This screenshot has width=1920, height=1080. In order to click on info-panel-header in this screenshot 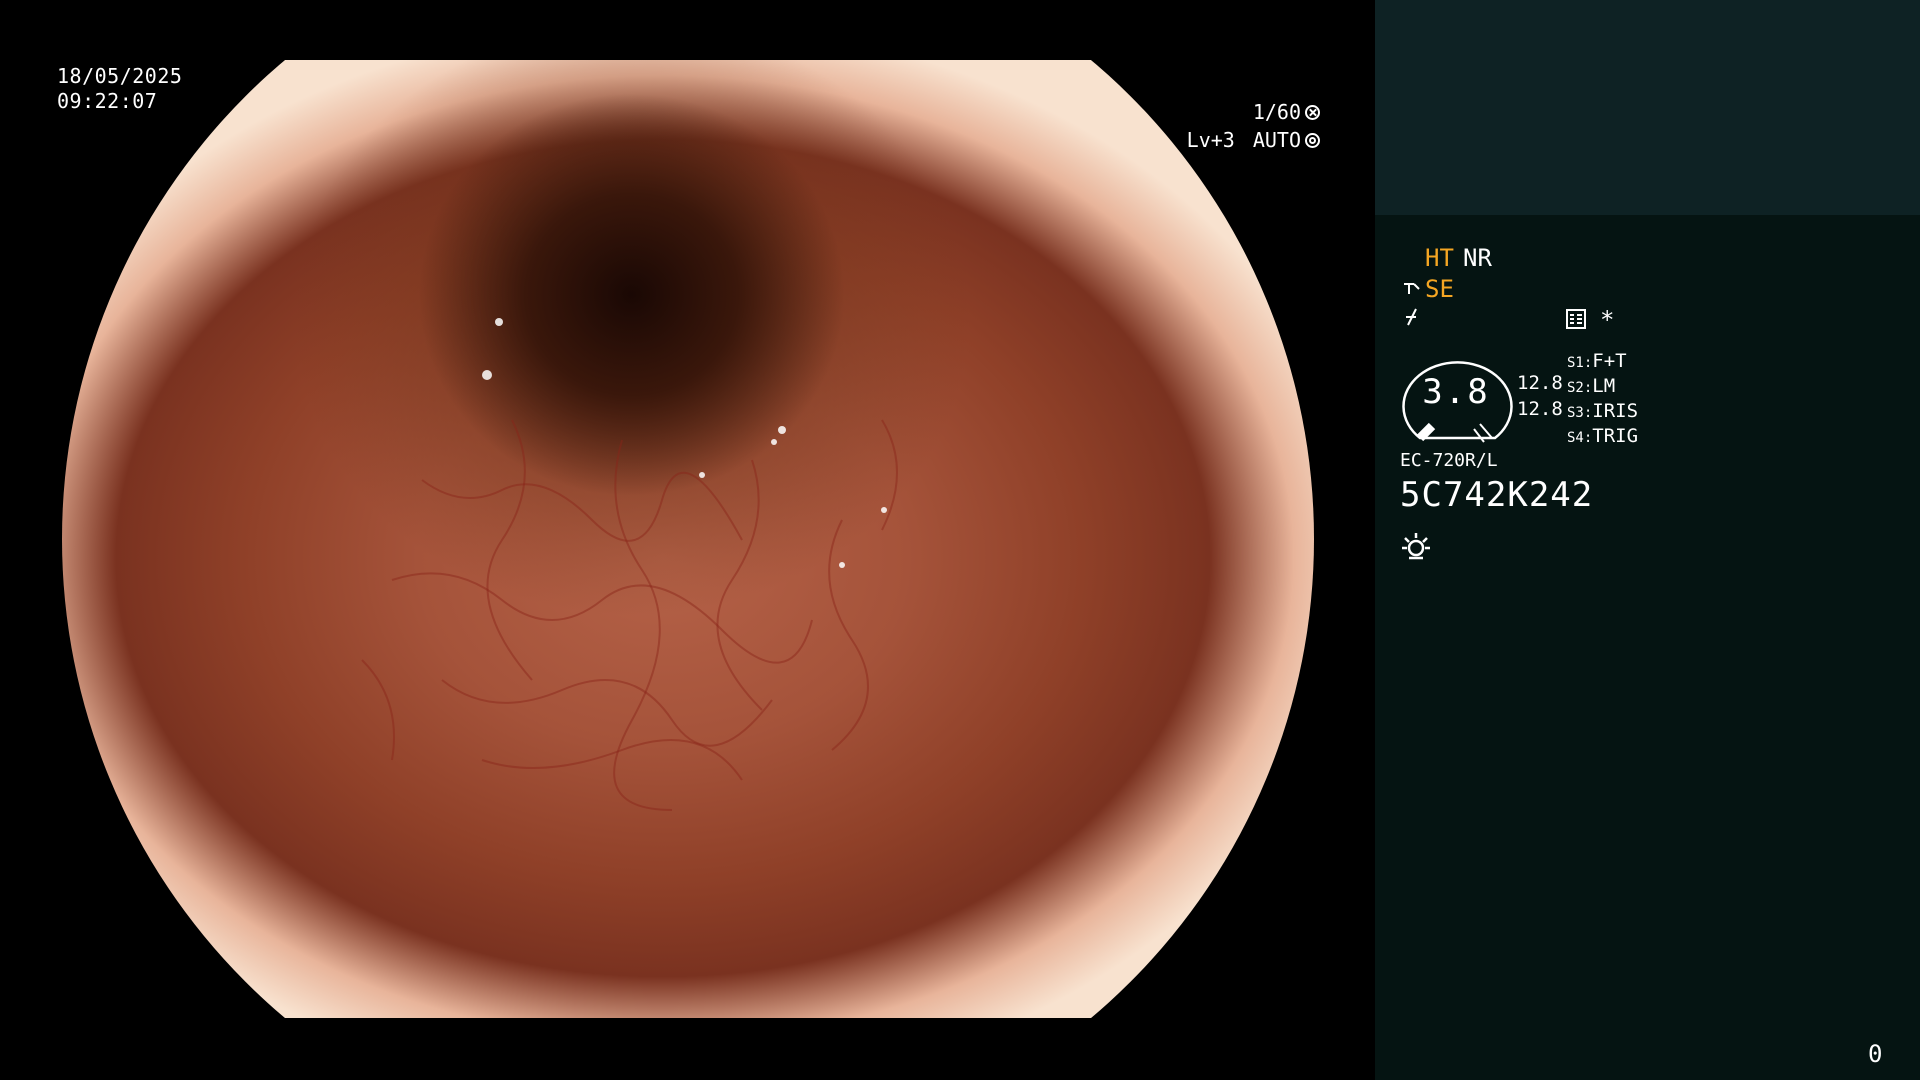, I will do `click(1647, 107)`.